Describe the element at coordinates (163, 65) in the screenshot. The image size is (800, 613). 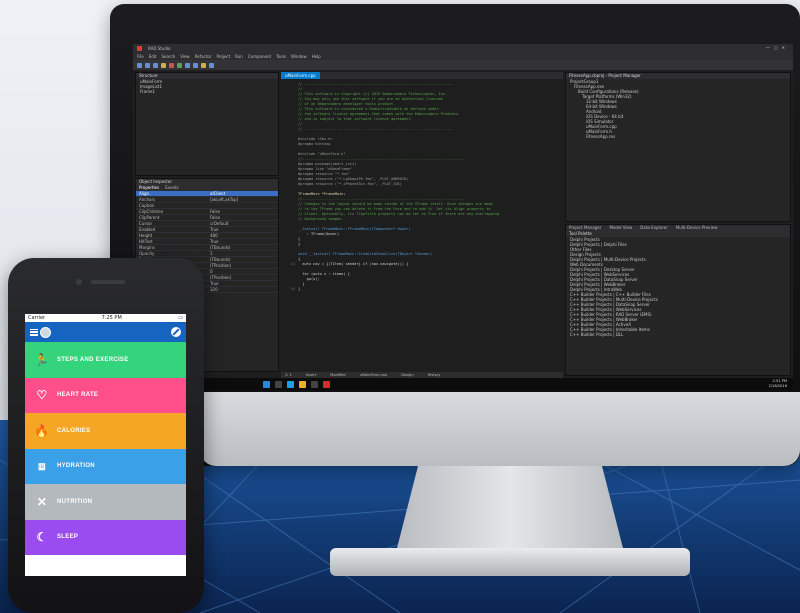
I see `save-all-icon` at that location.